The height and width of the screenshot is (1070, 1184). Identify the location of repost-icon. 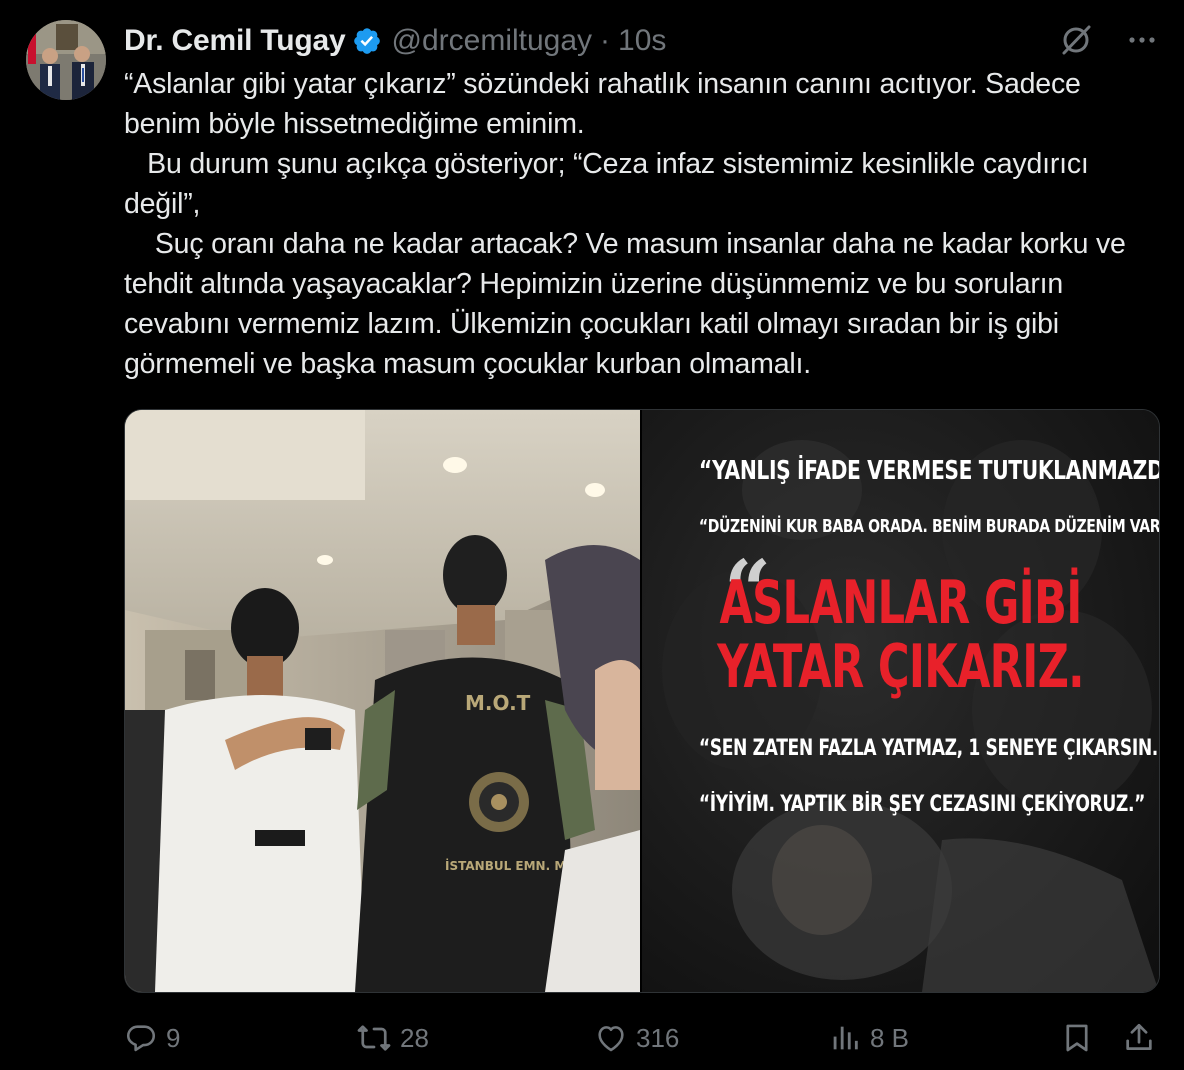
(374, 1038).